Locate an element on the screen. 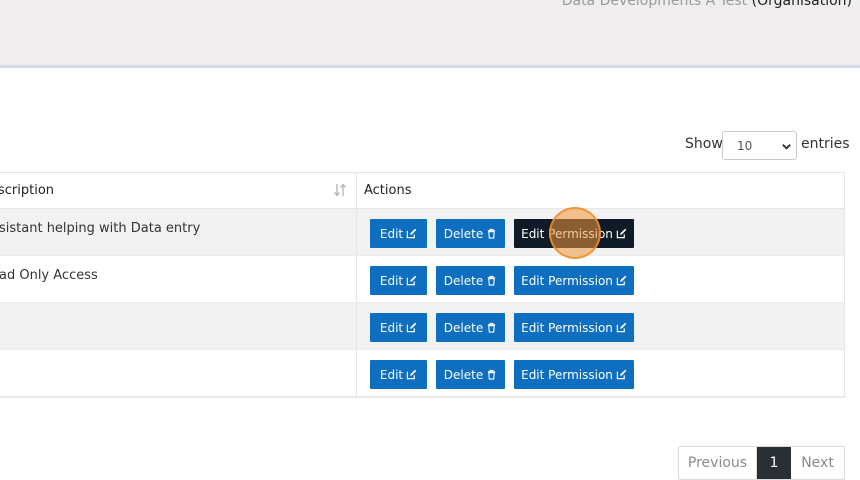  organisation-label: Data Developments A Test (Organisation) is located at coordinates (707, 4).